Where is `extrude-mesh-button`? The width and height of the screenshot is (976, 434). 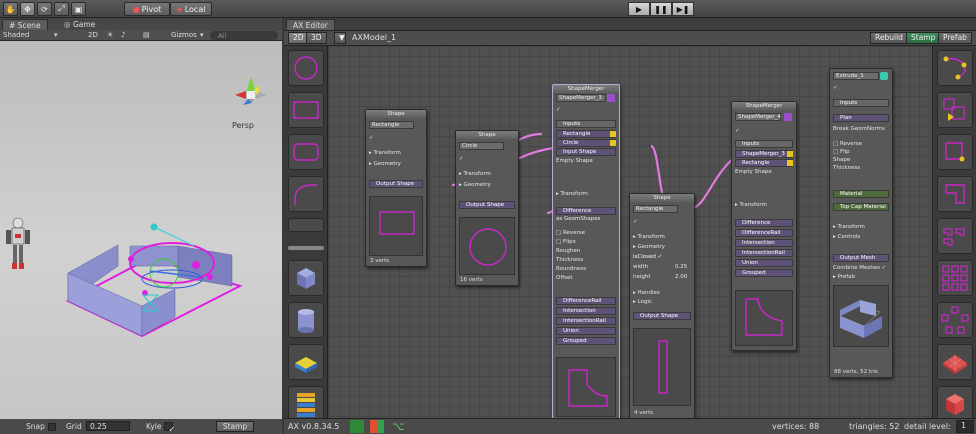 extrude-mesh-button is located at coordinates (306, 362).